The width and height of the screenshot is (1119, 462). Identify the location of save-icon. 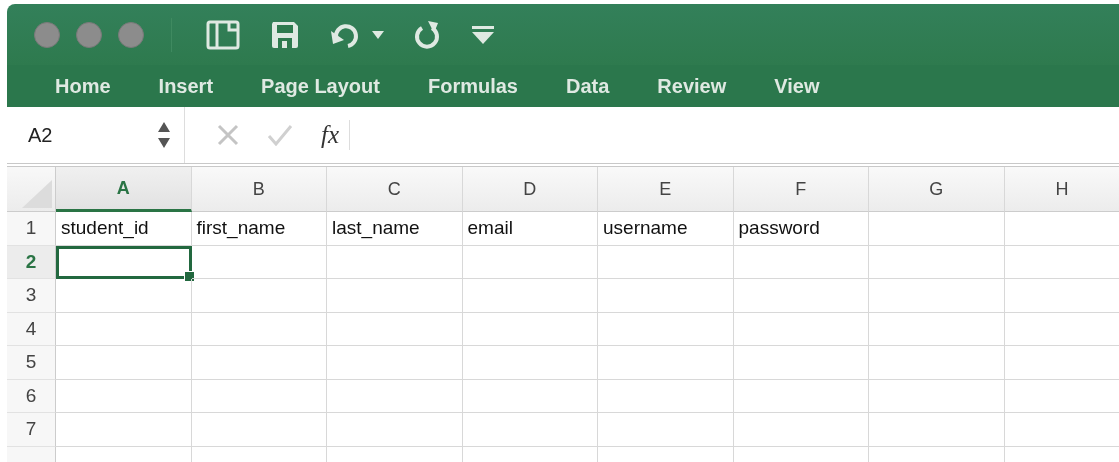
(285, 34).